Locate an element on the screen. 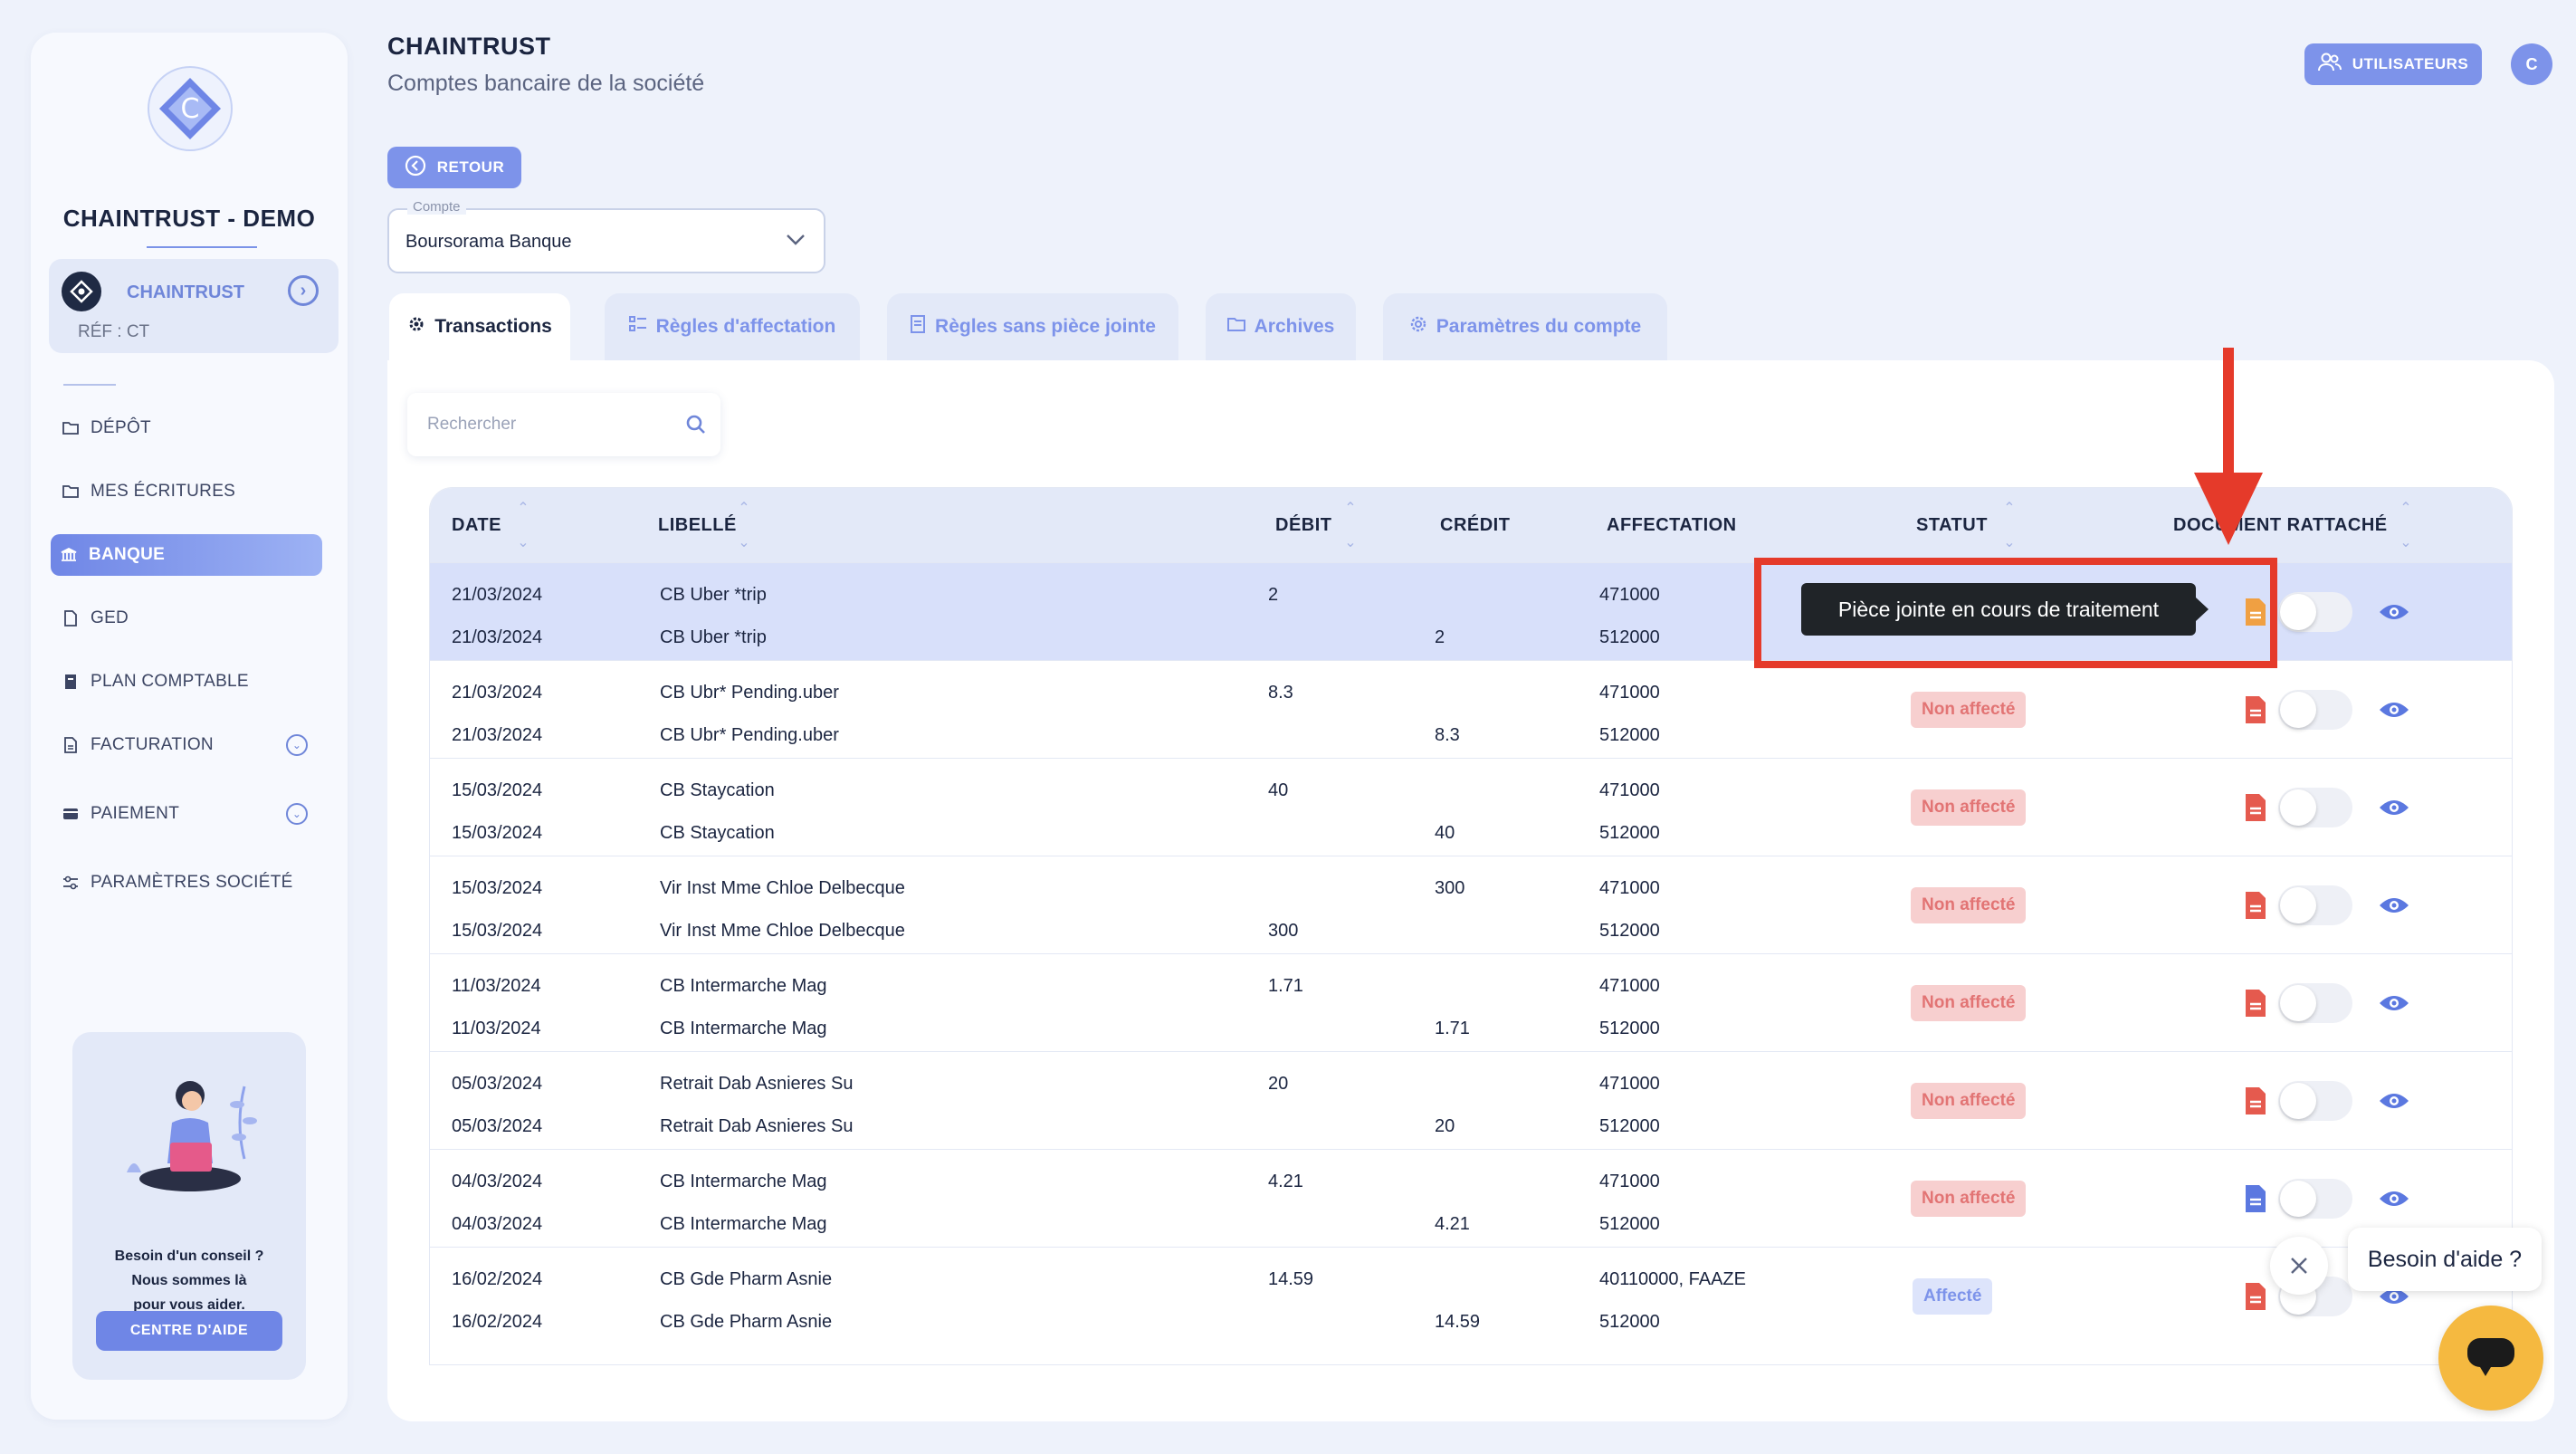 This screenshot has height=1454, width=2576. tab-parametres-compte: Paramètres du compte is located at coordinates (1525, 326).